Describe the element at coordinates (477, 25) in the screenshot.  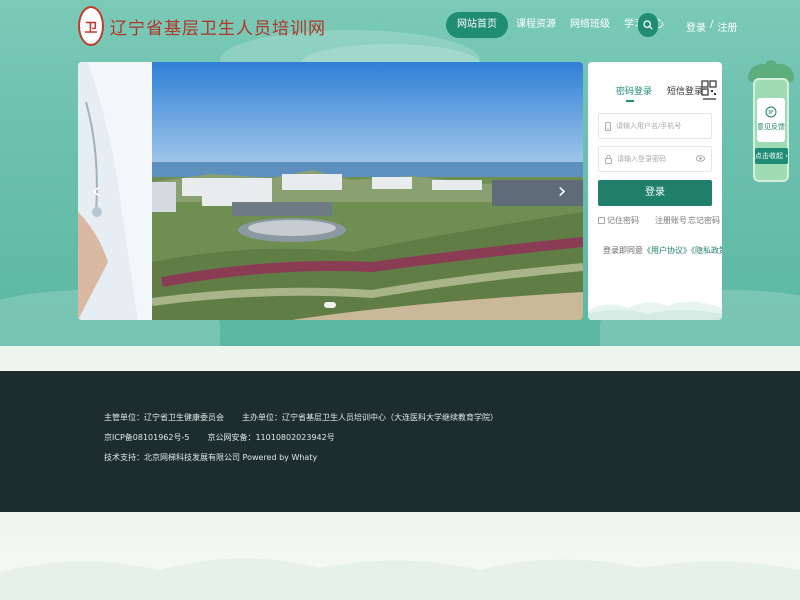
I see `nav-item-home: 网站首页` at that location.